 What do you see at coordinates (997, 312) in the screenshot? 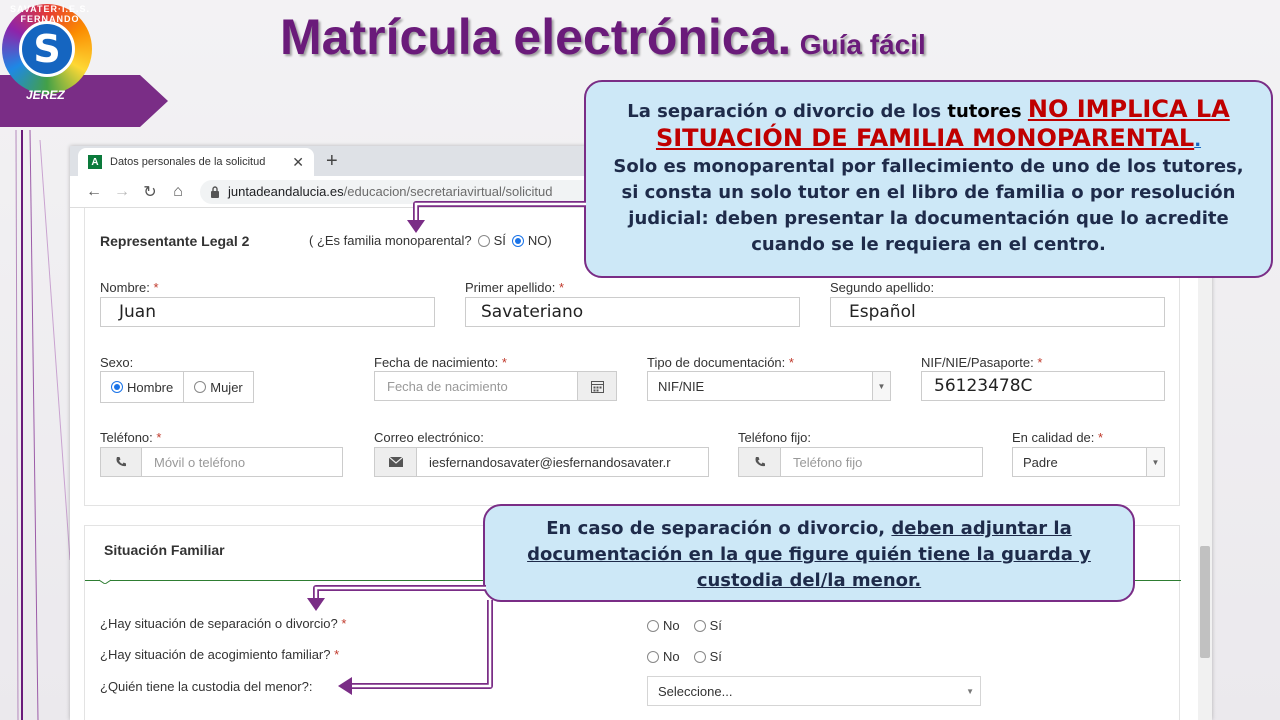
I see `segundo-apellido-input: Español` at bounding box center [997, 312].